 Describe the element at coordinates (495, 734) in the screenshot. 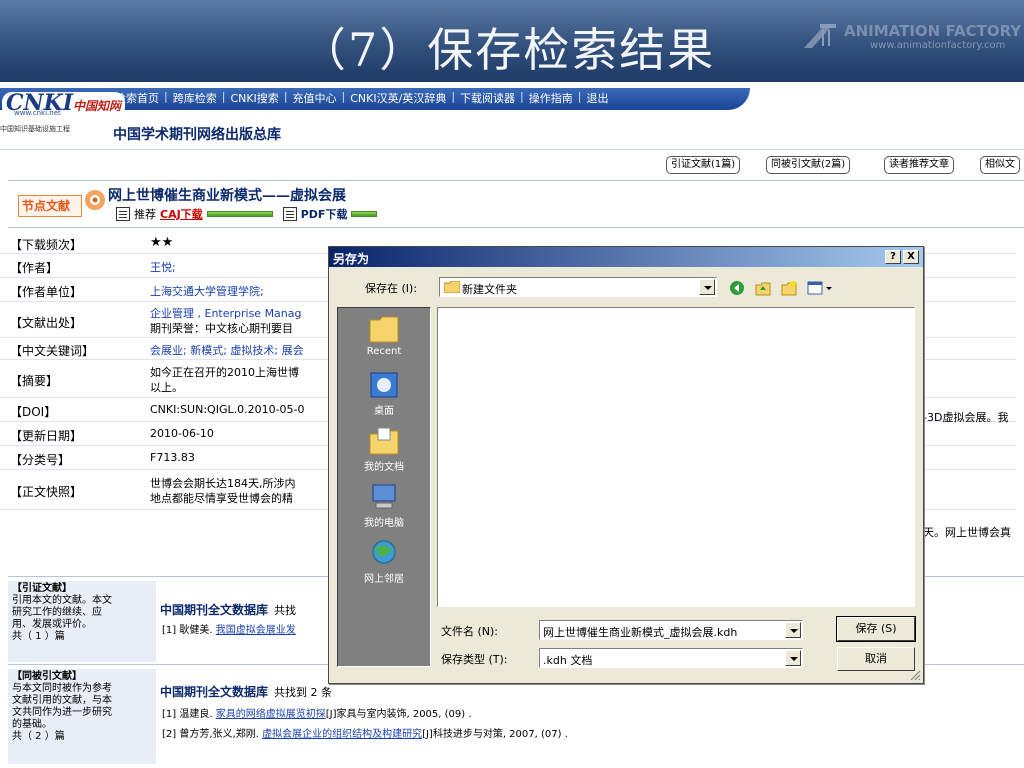

I see `cocited-ref-2-source: [J]科技进步与对策, 2007, (07) .` at that location.